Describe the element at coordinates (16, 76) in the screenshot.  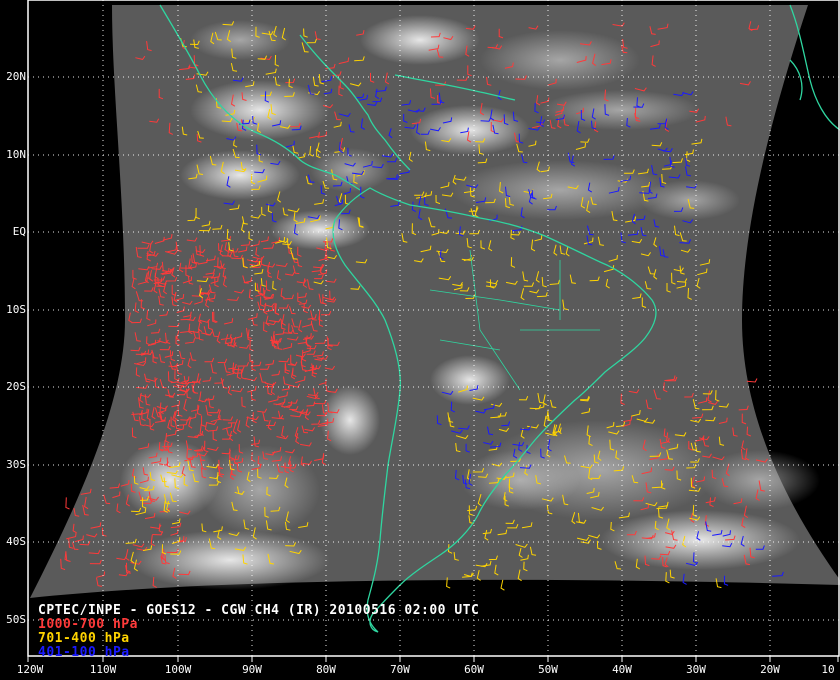
I see `lat-label-20n: 20N` at that location.